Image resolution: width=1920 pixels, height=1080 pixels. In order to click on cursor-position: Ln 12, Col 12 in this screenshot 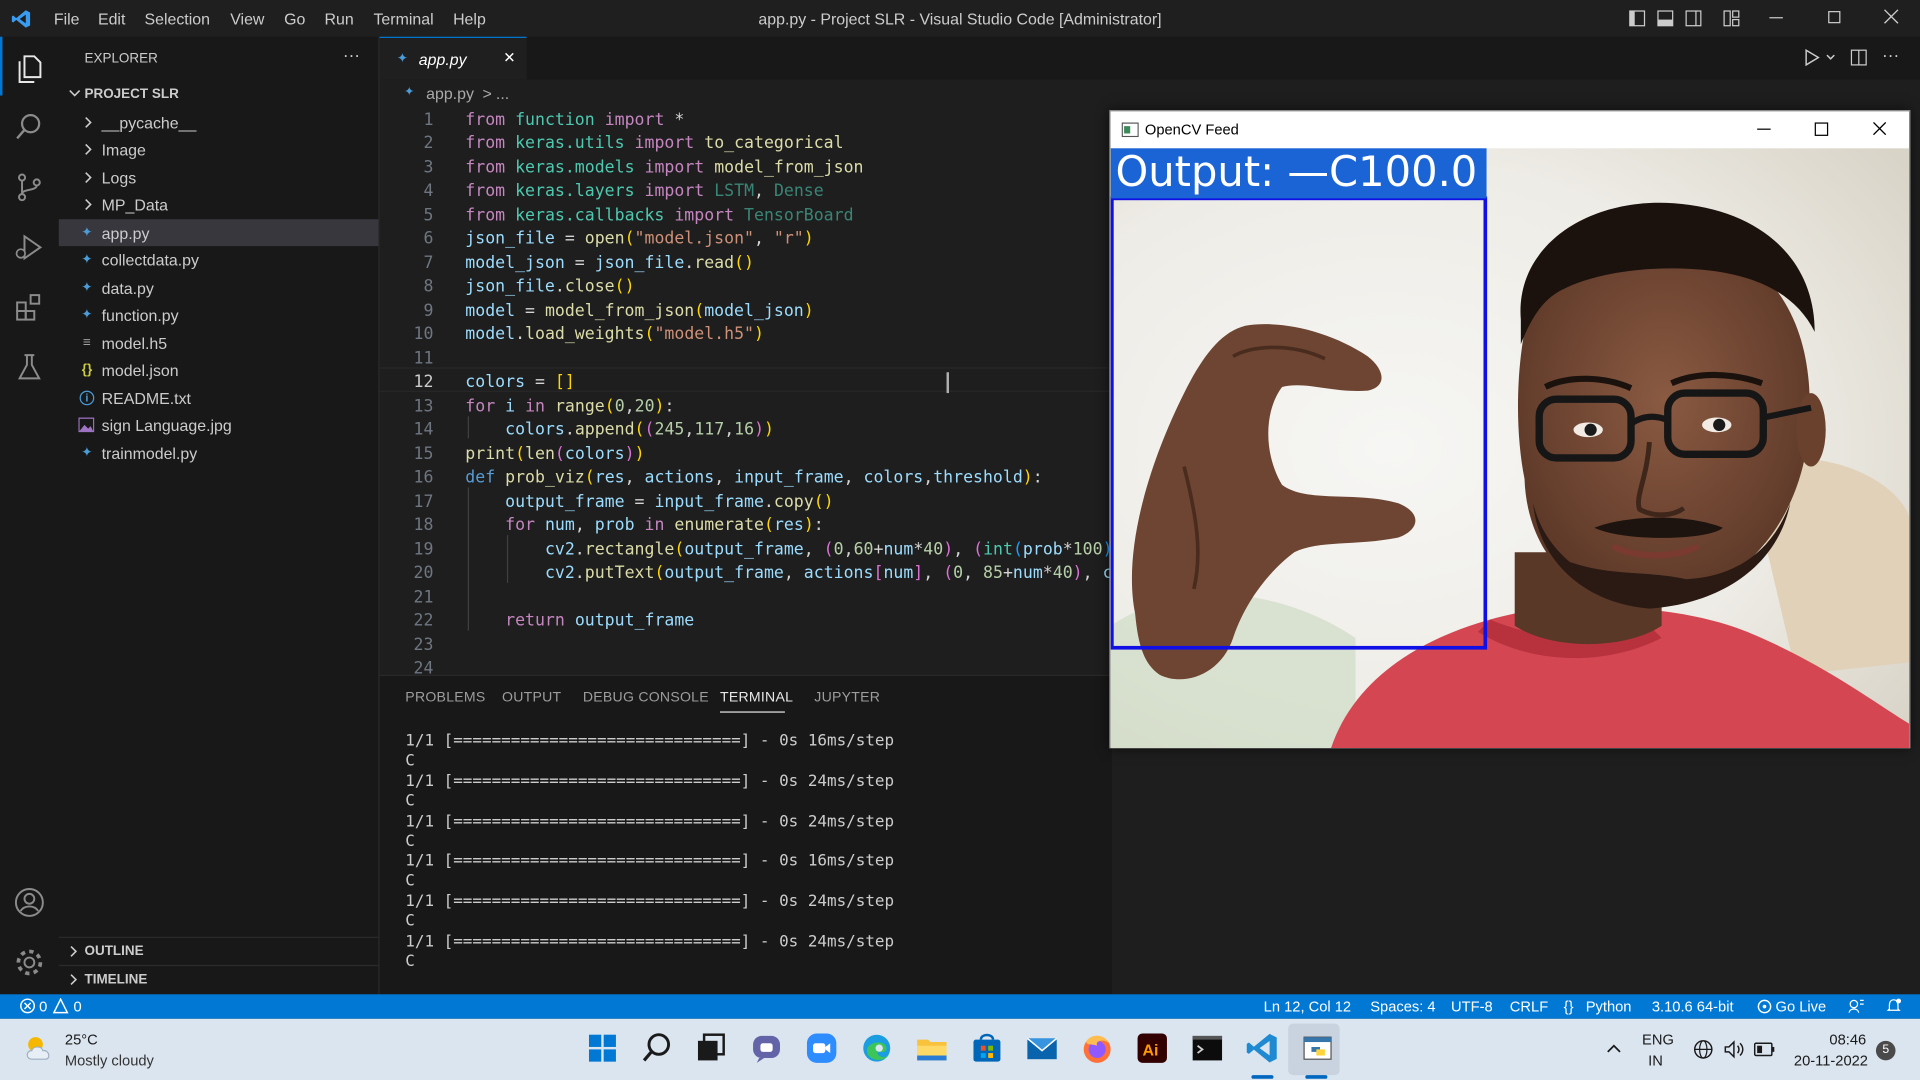, I will do `click(1307, 1006)`.